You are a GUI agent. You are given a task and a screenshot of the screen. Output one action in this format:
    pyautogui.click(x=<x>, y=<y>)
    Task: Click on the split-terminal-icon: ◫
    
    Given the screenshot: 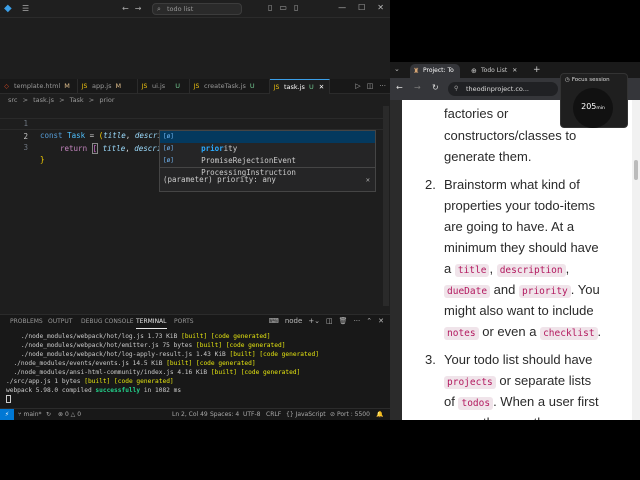 What is the action you would take?
    pyautogui.click(x=329, y=321)
    